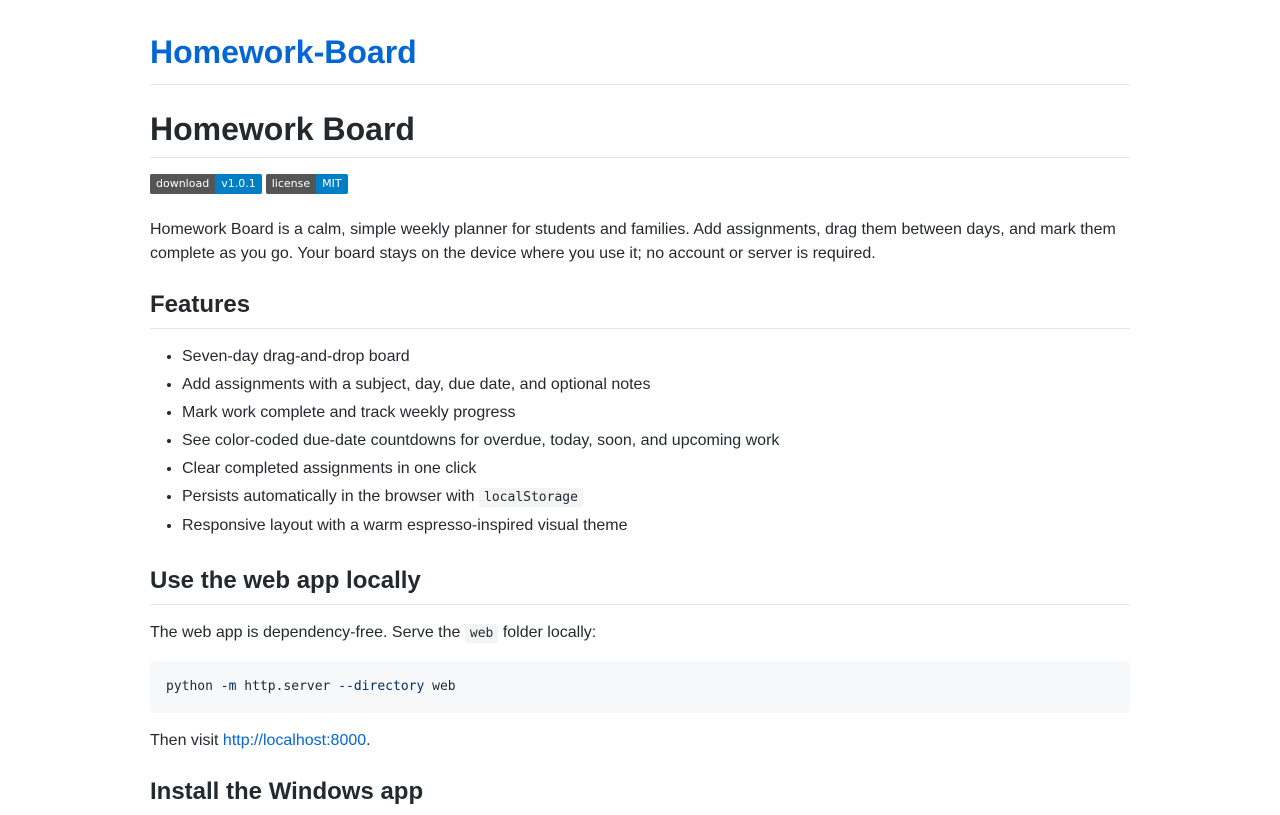 This screenshot has width=1280, height=815. Describe the element at coordinates (238, 184) in the screenshot. I see `download-badge-value: v1.0.1` at that location.